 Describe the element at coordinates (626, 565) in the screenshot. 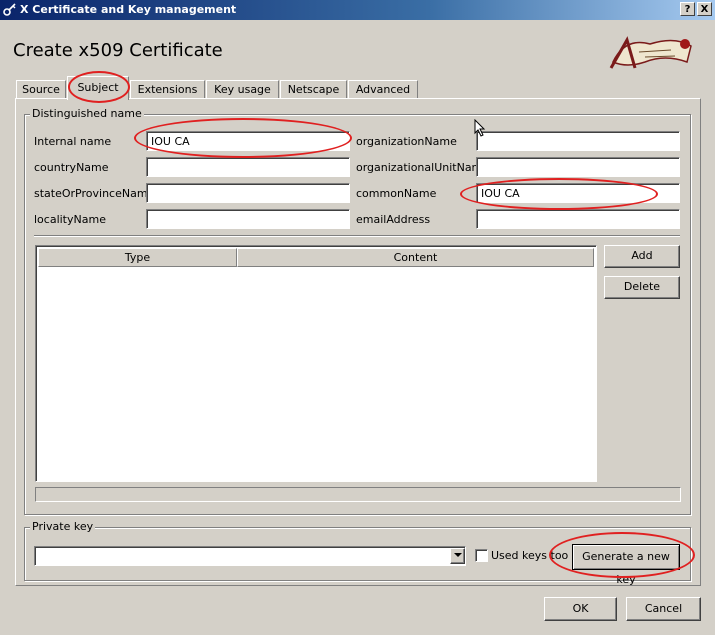

I see `generate-new-key-button: Generate a new key` at that location.